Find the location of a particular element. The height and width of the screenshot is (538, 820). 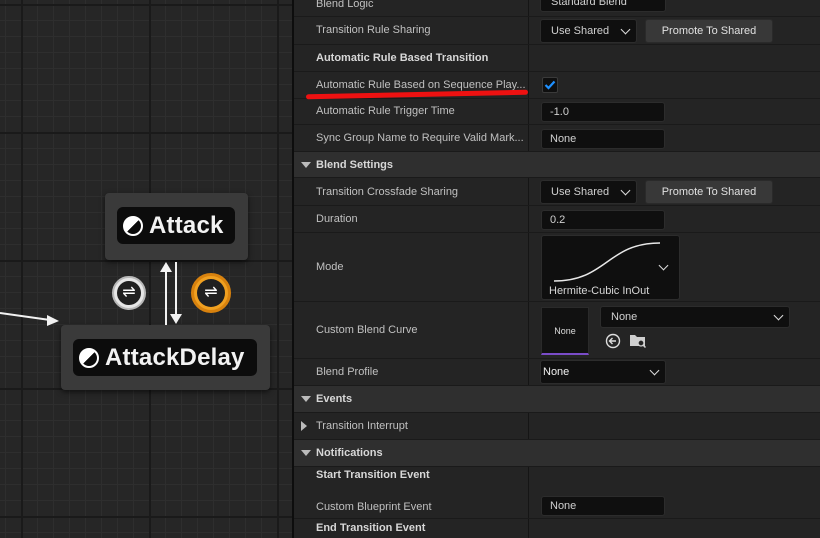

blend-settings-header: Blend Settings is located at coordinates (355, 165).